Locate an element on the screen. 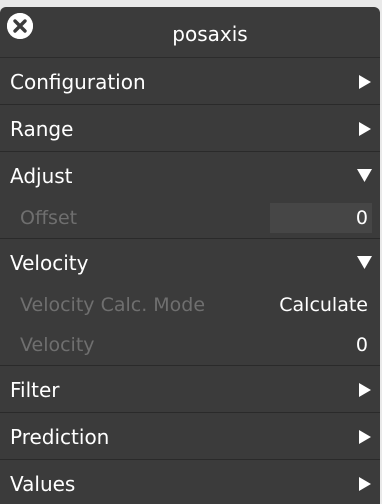  offset-label: Offset is located at coordinates (49, 218).